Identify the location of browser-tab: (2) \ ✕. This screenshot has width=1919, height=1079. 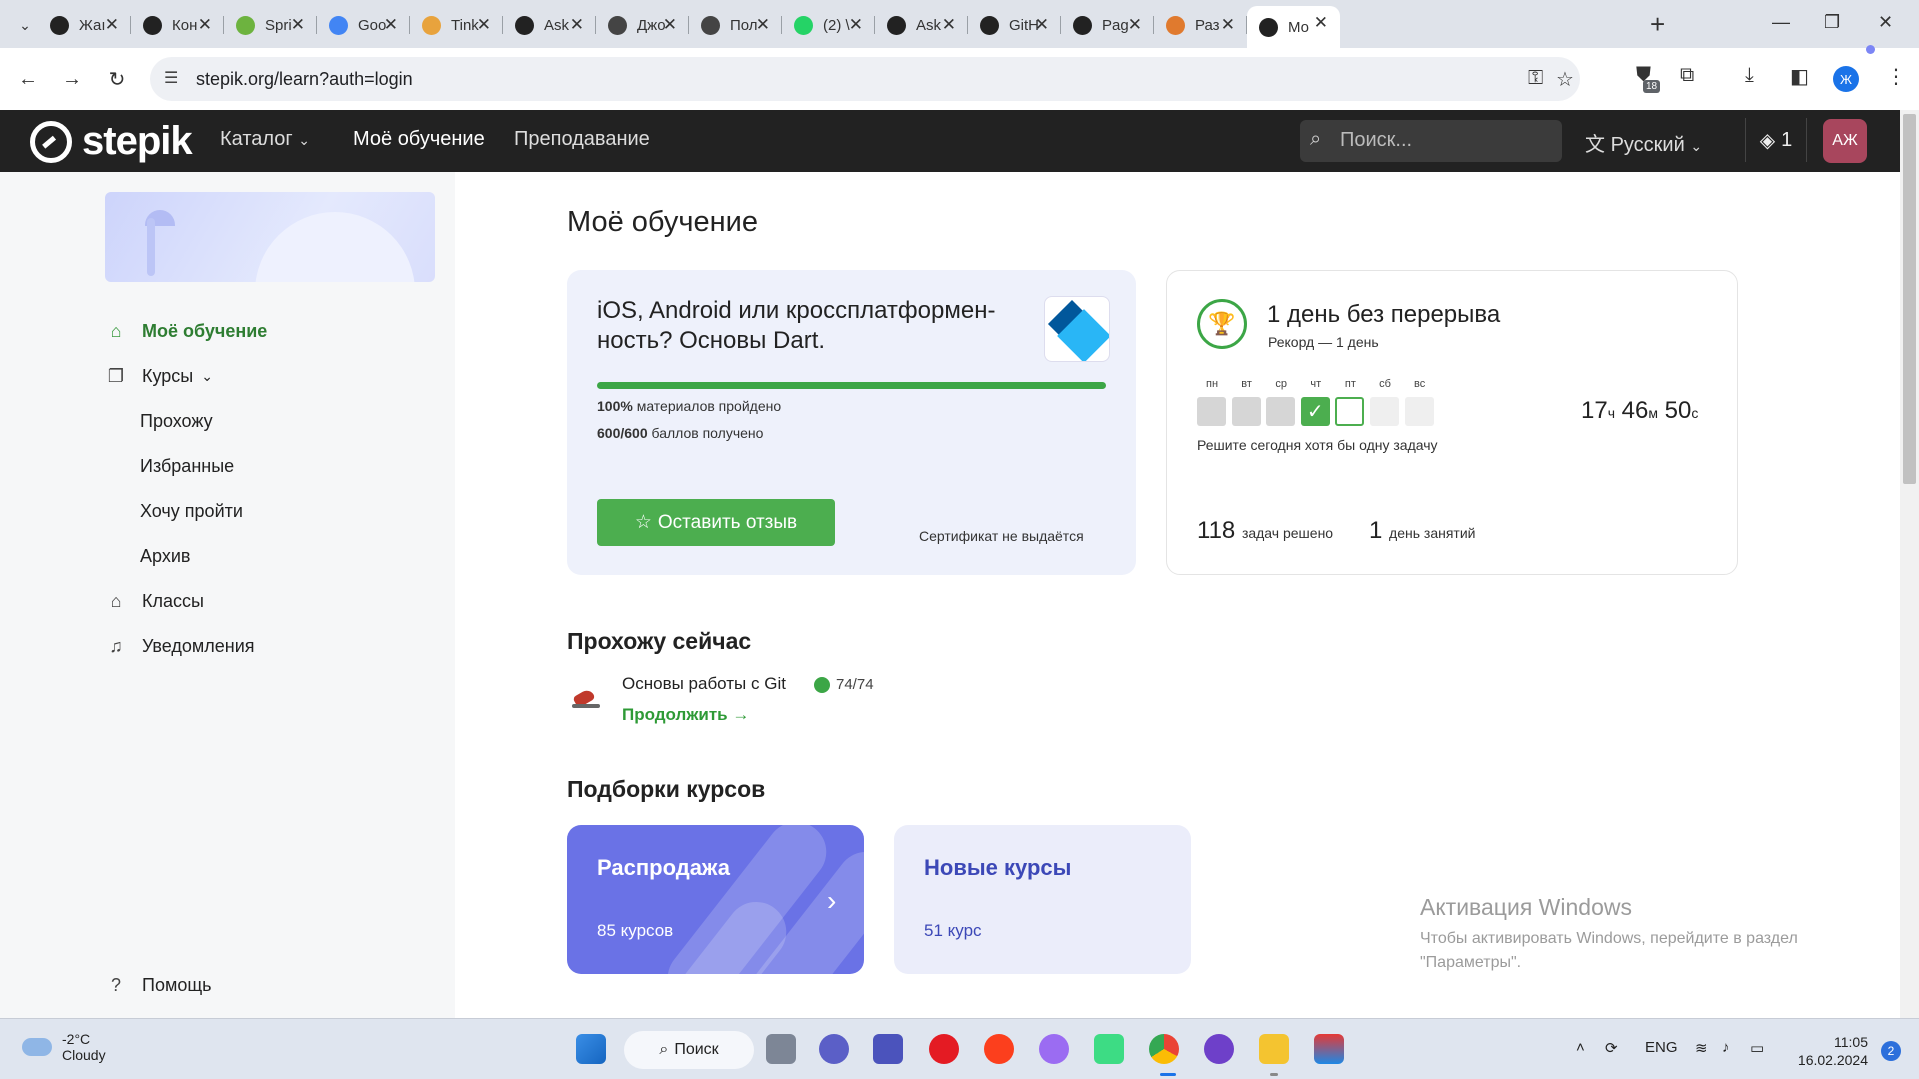
(828, 25).